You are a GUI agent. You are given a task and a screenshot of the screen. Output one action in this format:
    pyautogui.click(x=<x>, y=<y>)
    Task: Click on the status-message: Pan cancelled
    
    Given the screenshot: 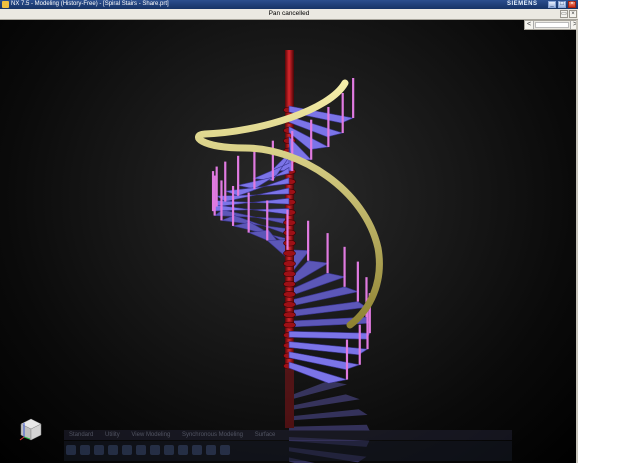 What is the action you would take?
    pyautogui.click(x=289, y=13)
    